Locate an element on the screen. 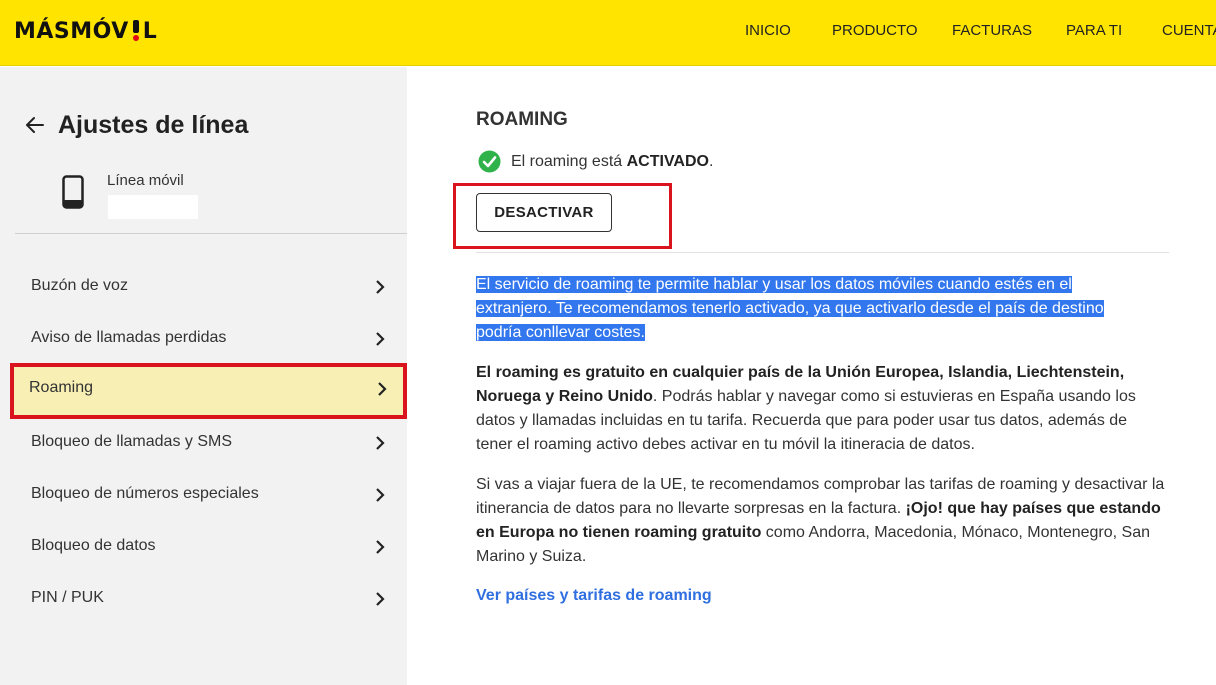 The image size is (1216, 685). sidebar-item-roaming: Roaming is located at coordinates (208, 391).